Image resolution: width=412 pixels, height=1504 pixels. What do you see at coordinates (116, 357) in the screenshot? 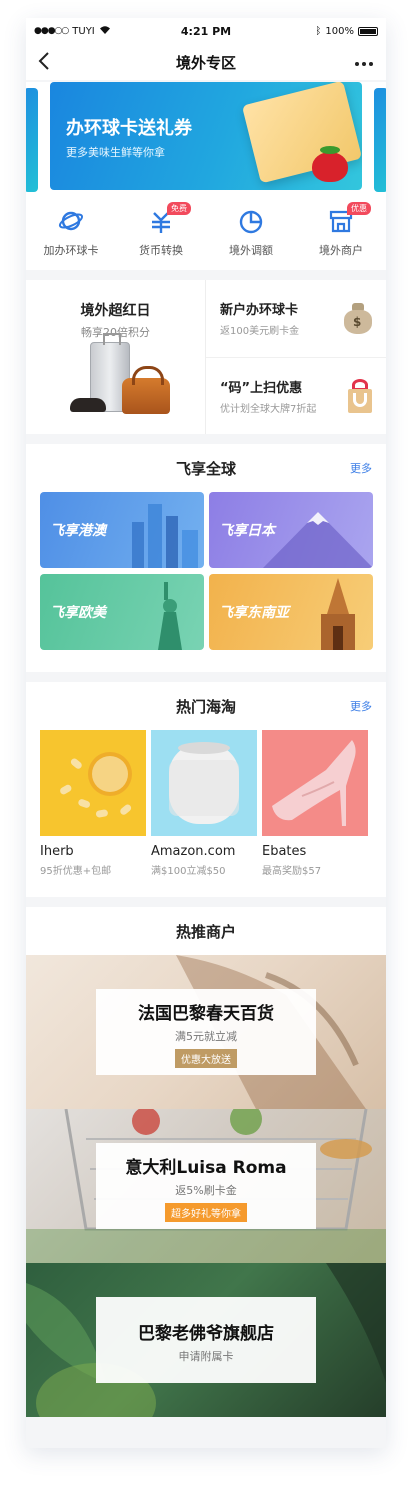
I see `promo-red-day: 境外超红日 畅享20倍积分` at bounding box center [116, 357].